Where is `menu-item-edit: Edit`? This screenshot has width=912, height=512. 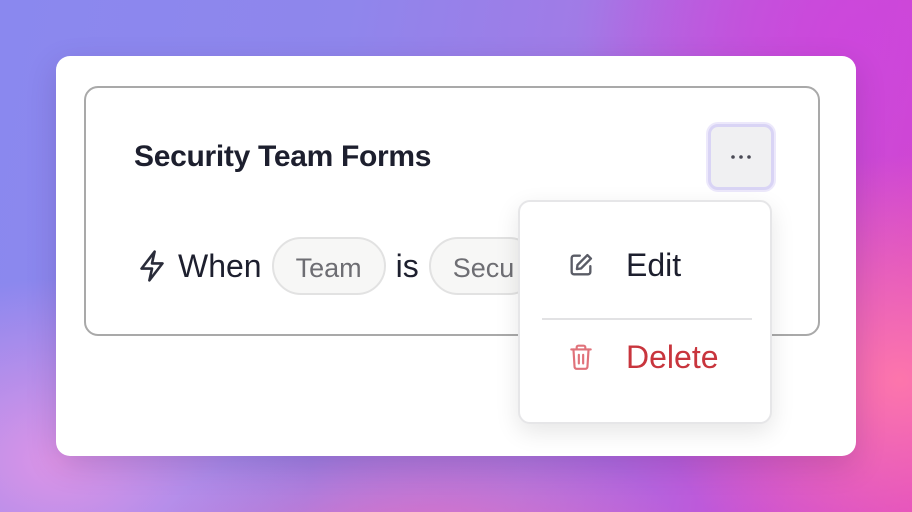
menu-item-edit: Edit is located at coordinates (645, 265).